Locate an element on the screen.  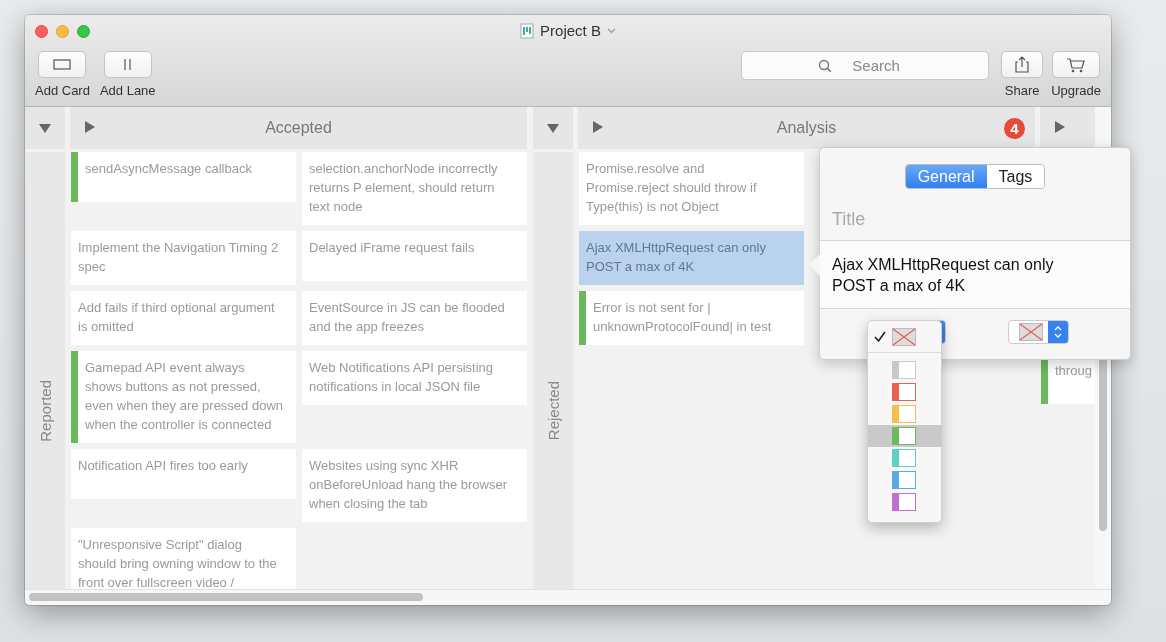
card: selection.anchorNode incorrectly returns P element, should return text node is located at coordinates (414, 188).